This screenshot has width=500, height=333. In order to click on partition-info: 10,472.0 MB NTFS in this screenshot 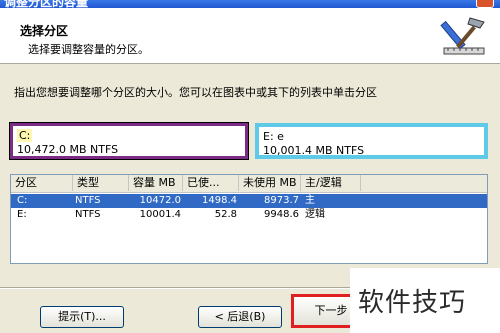, I will do `click(68, 149)`.